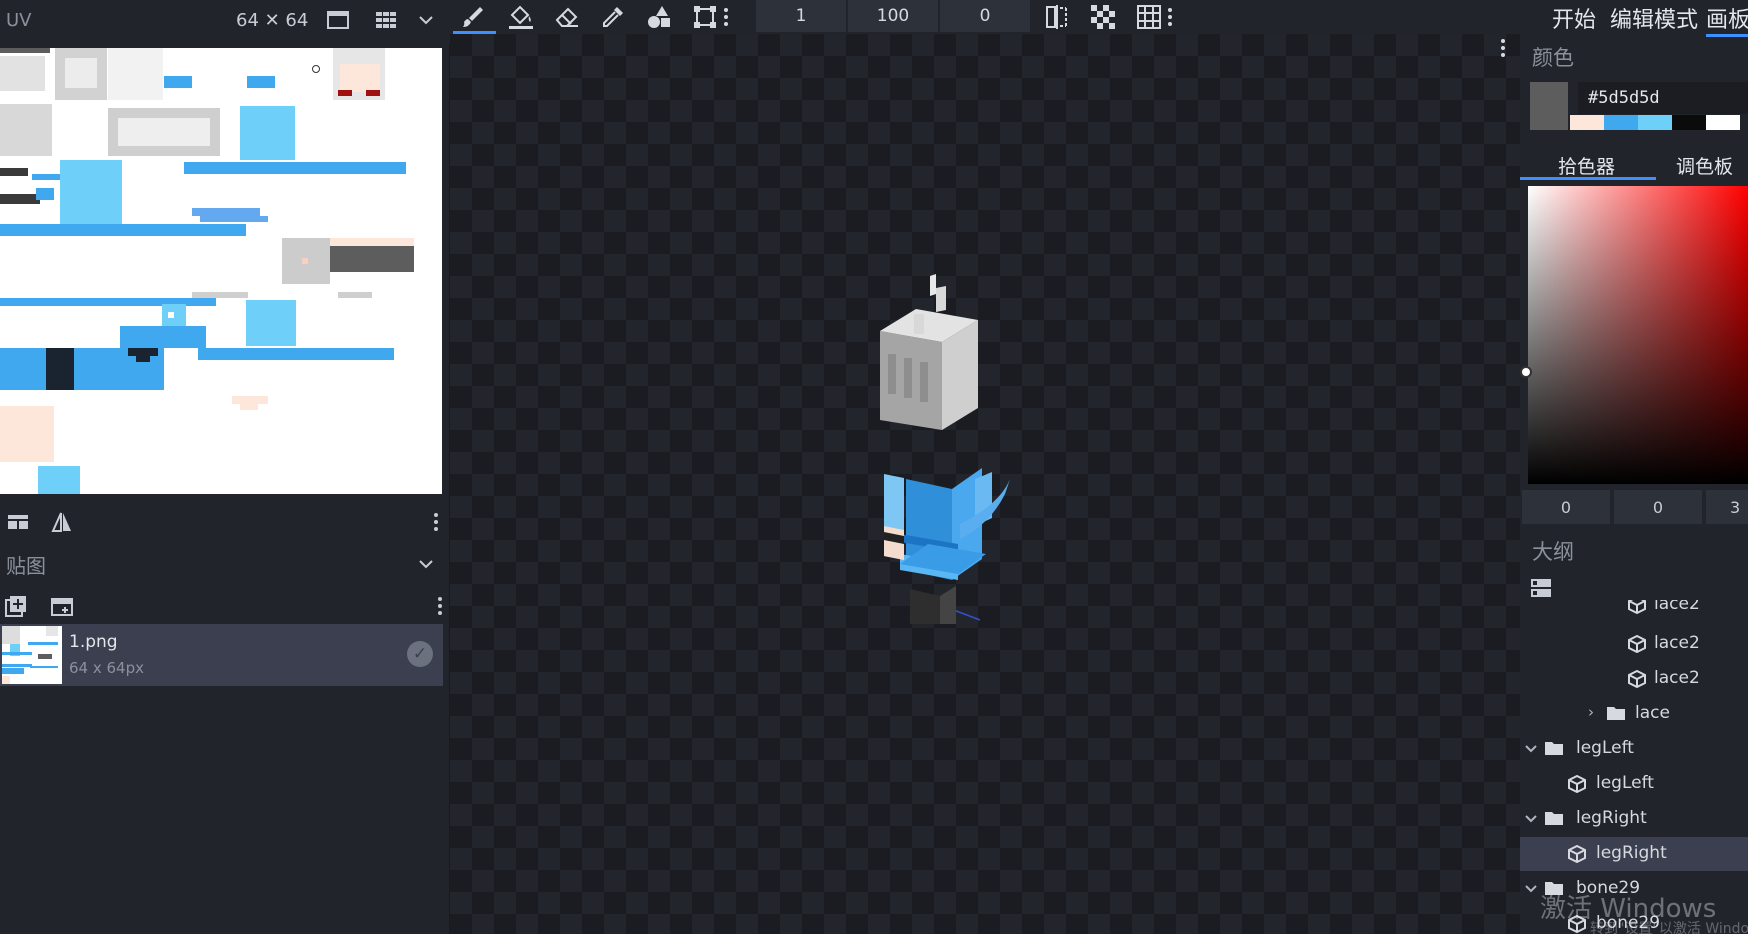 The height and width of the screenshot is (934, 1748). What do you see at coordinates (93, 642) in the screenshot?
I see `texture-name: 1.png` at bounding box center [93, 642].